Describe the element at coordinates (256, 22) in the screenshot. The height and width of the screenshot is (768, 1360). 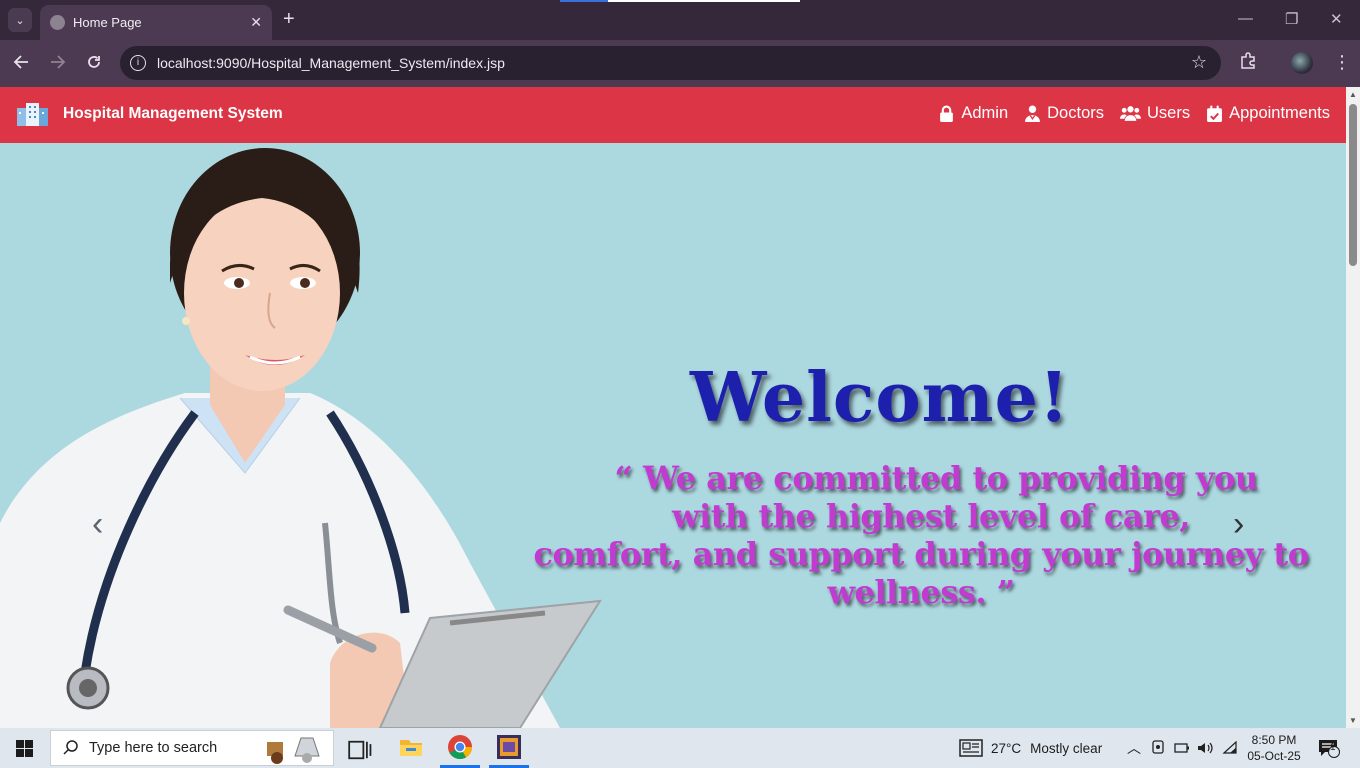
I see `tab-close-icon: ✕` at that location.